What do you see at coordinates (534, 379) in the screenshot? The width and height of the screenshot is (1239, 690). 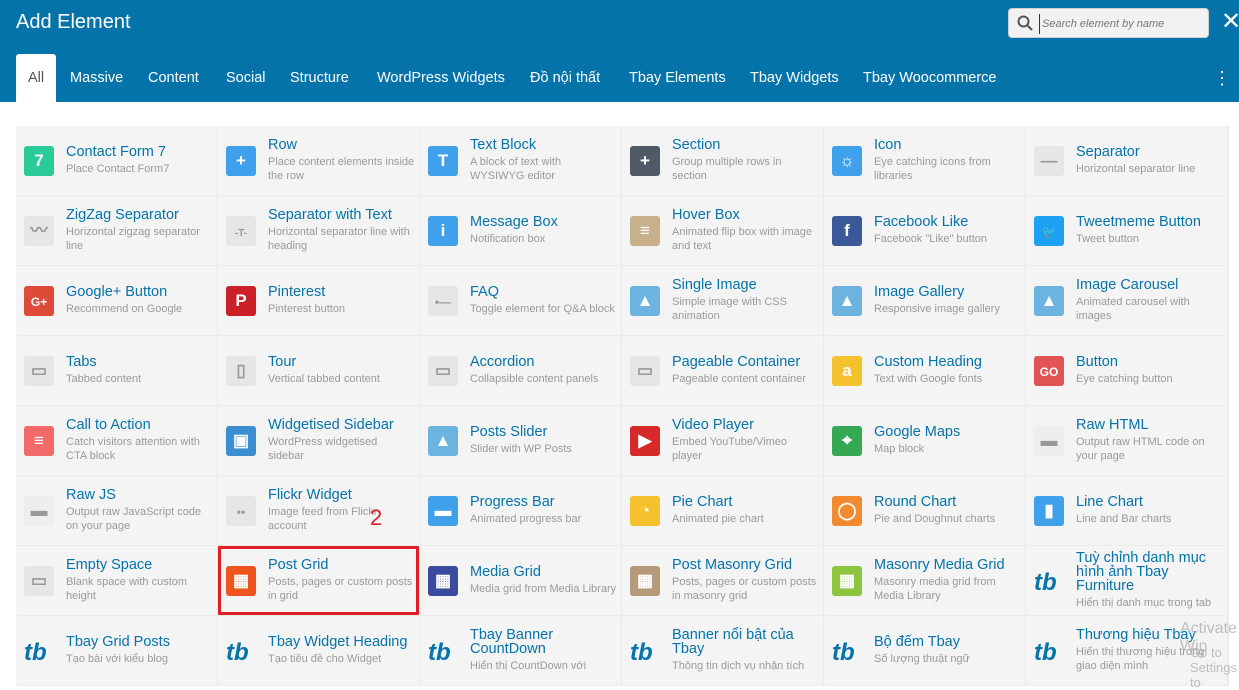 I see `element-description: Collapsible content panels` at bounding box center [534, 379].